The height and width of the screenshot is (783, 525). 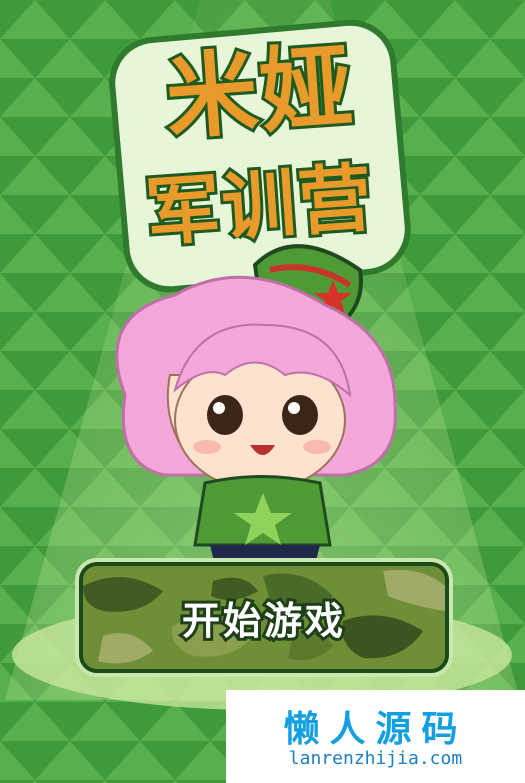 I want to click on watermark-chinese: 懒人源码, so click(x=375, y=729).